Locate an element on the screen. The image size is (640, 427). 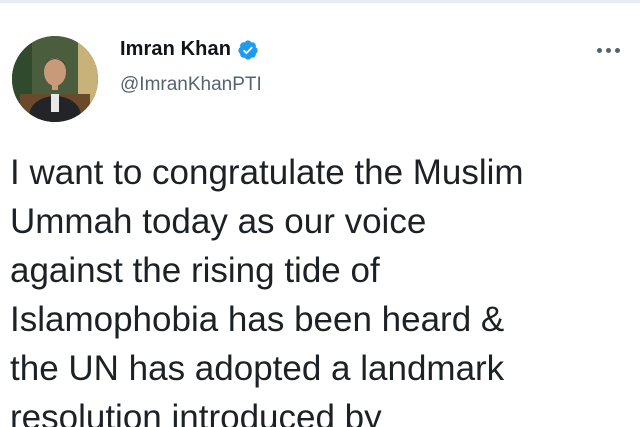
more-options-button is located at coordinates (608, 50).